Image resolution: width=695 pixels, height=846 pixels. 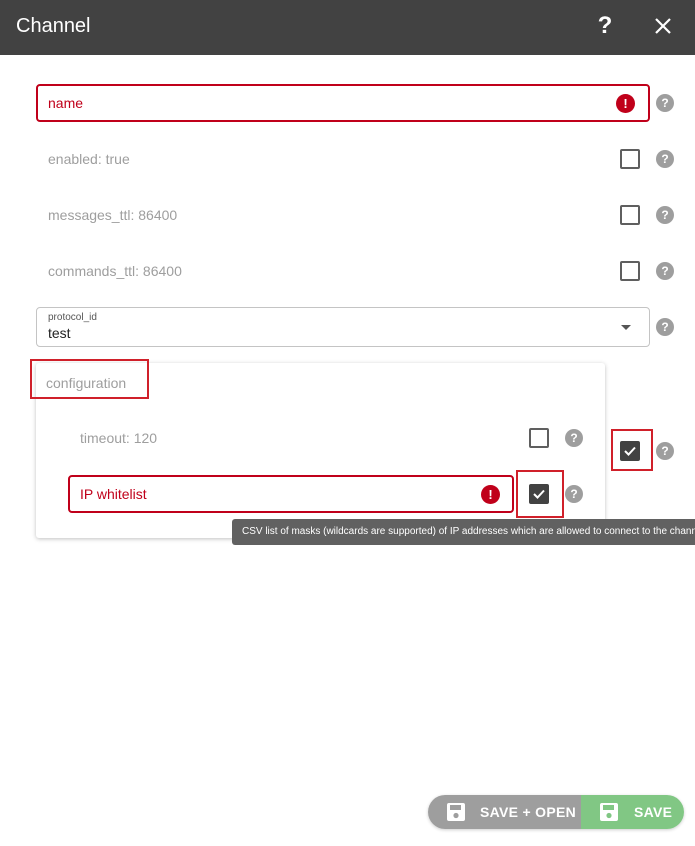 What do you see at coordinates (72, 317) in the screenshot?
I see `protocol-id-label: protocol_id` at bounding box center [72, 317].